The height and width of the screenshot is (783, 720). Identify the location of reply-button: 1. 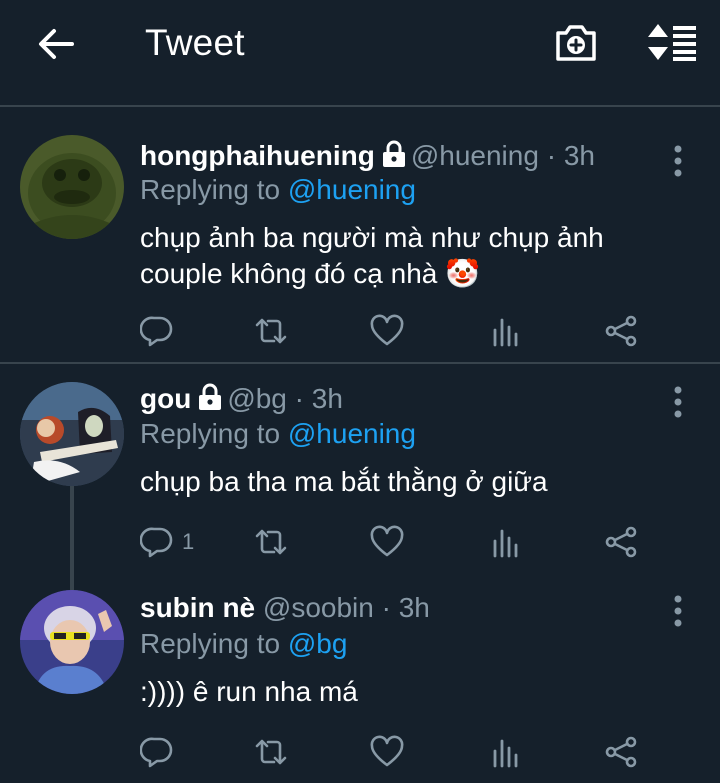
(167, 542).